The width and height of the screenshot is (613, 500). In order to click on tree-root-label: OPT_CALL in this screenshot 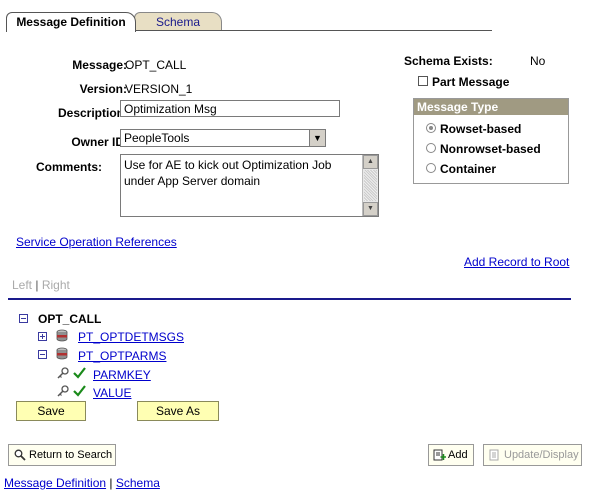, I will do `click(70, 319)`.